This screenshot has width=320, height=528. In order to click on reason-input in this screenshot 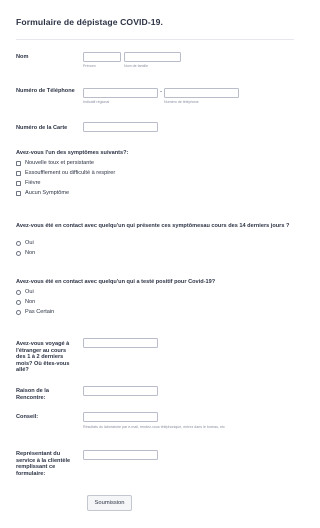, I will do `click(120, 391)`.